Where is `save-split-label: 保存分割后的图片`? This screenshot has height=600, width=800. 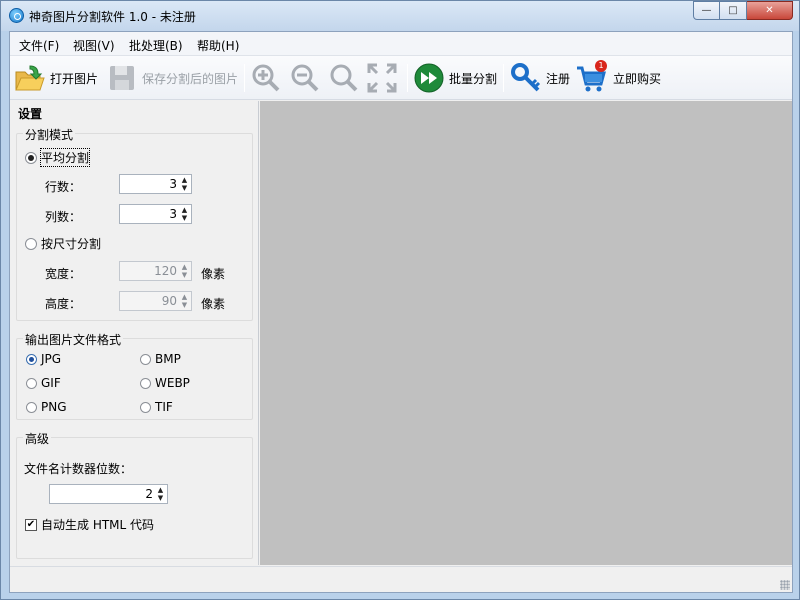 save-split-label: 保存分割后的图片 is located at coordinates (190, 78).